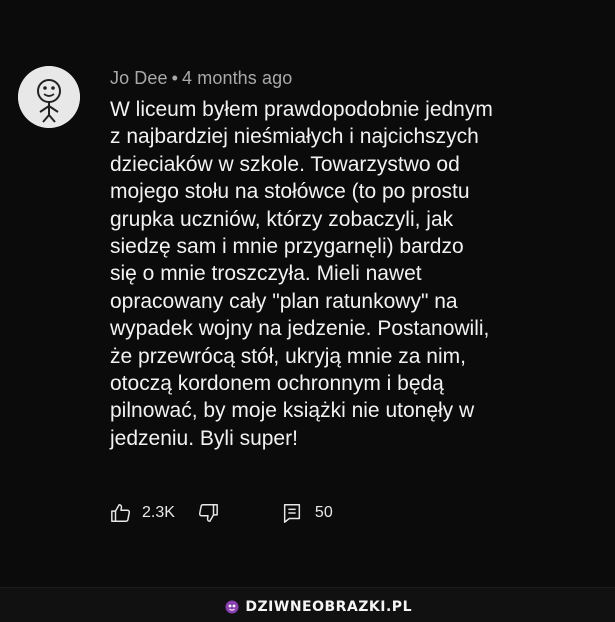  I want to click on comment-text-line: opracowany cały "plan ratunkowy" na, so click(284, 301).